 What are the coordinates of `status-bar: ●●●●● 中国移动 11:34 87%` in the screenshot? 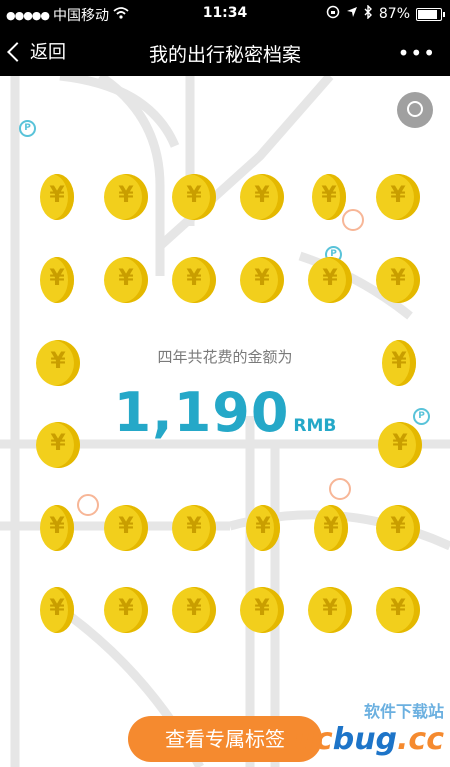 It's located at (225, 14).